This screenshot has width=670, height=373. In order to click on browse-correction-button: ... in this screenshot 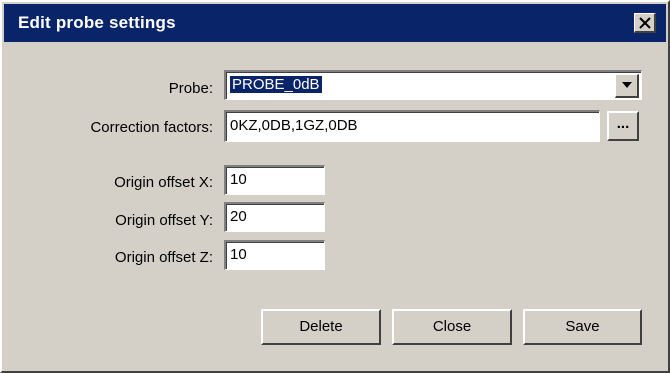, I will do `click(623, 126)`.